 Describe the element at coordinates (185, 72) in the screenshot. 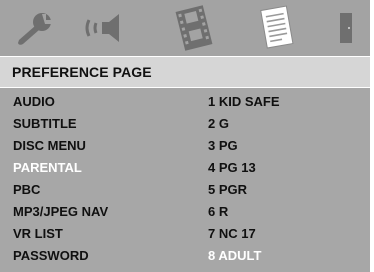

I see `page-title-bar: PREFERENCE PAGE` at that location.